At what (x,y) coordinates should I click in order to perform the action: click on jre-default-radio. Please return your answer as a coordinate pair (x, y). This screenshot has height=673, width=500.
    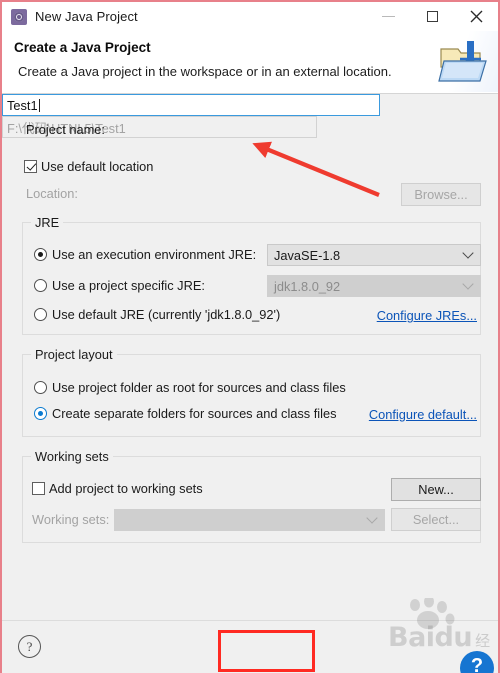
    Looking at the image, I should click on (40, 314).